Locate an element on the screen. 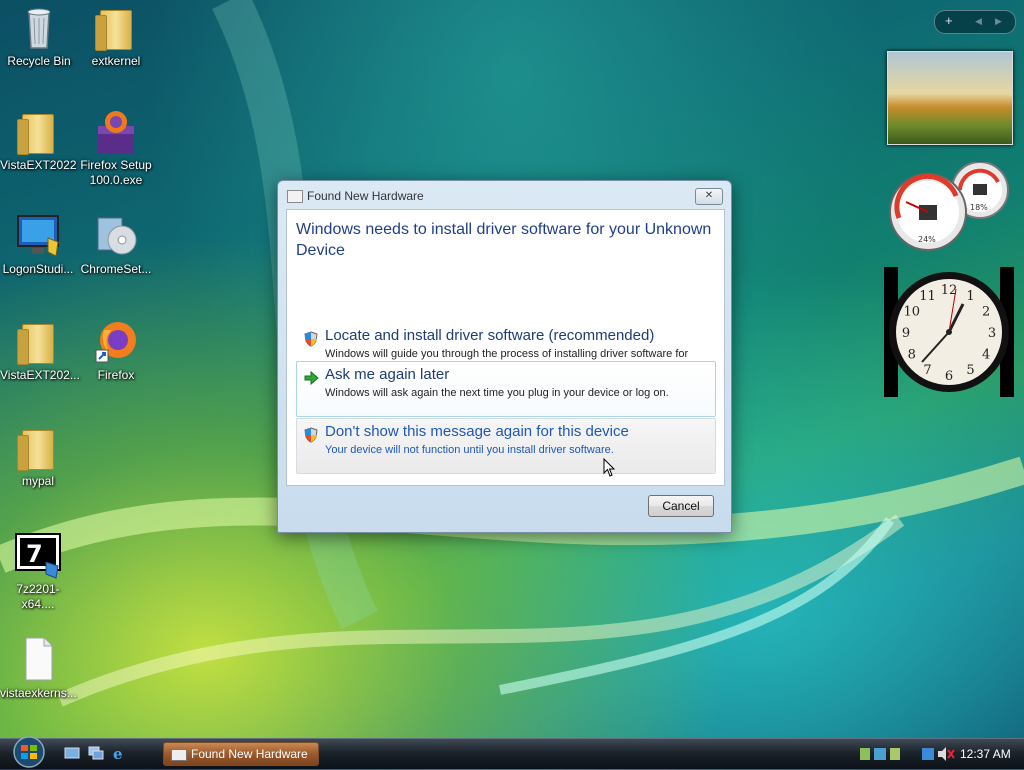 This screenshot has width=1024, height=770. desktop-icon-vistaext2022: VistaEXT2022 is located at coordinates (38, 140).